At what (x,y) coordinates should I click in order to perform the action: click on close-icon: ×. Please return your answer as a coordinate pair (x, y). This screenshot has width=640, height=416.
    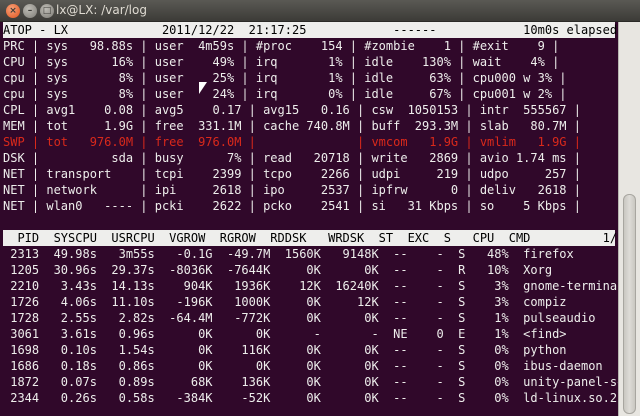
    Looking at the image, I should click on (13, 11).